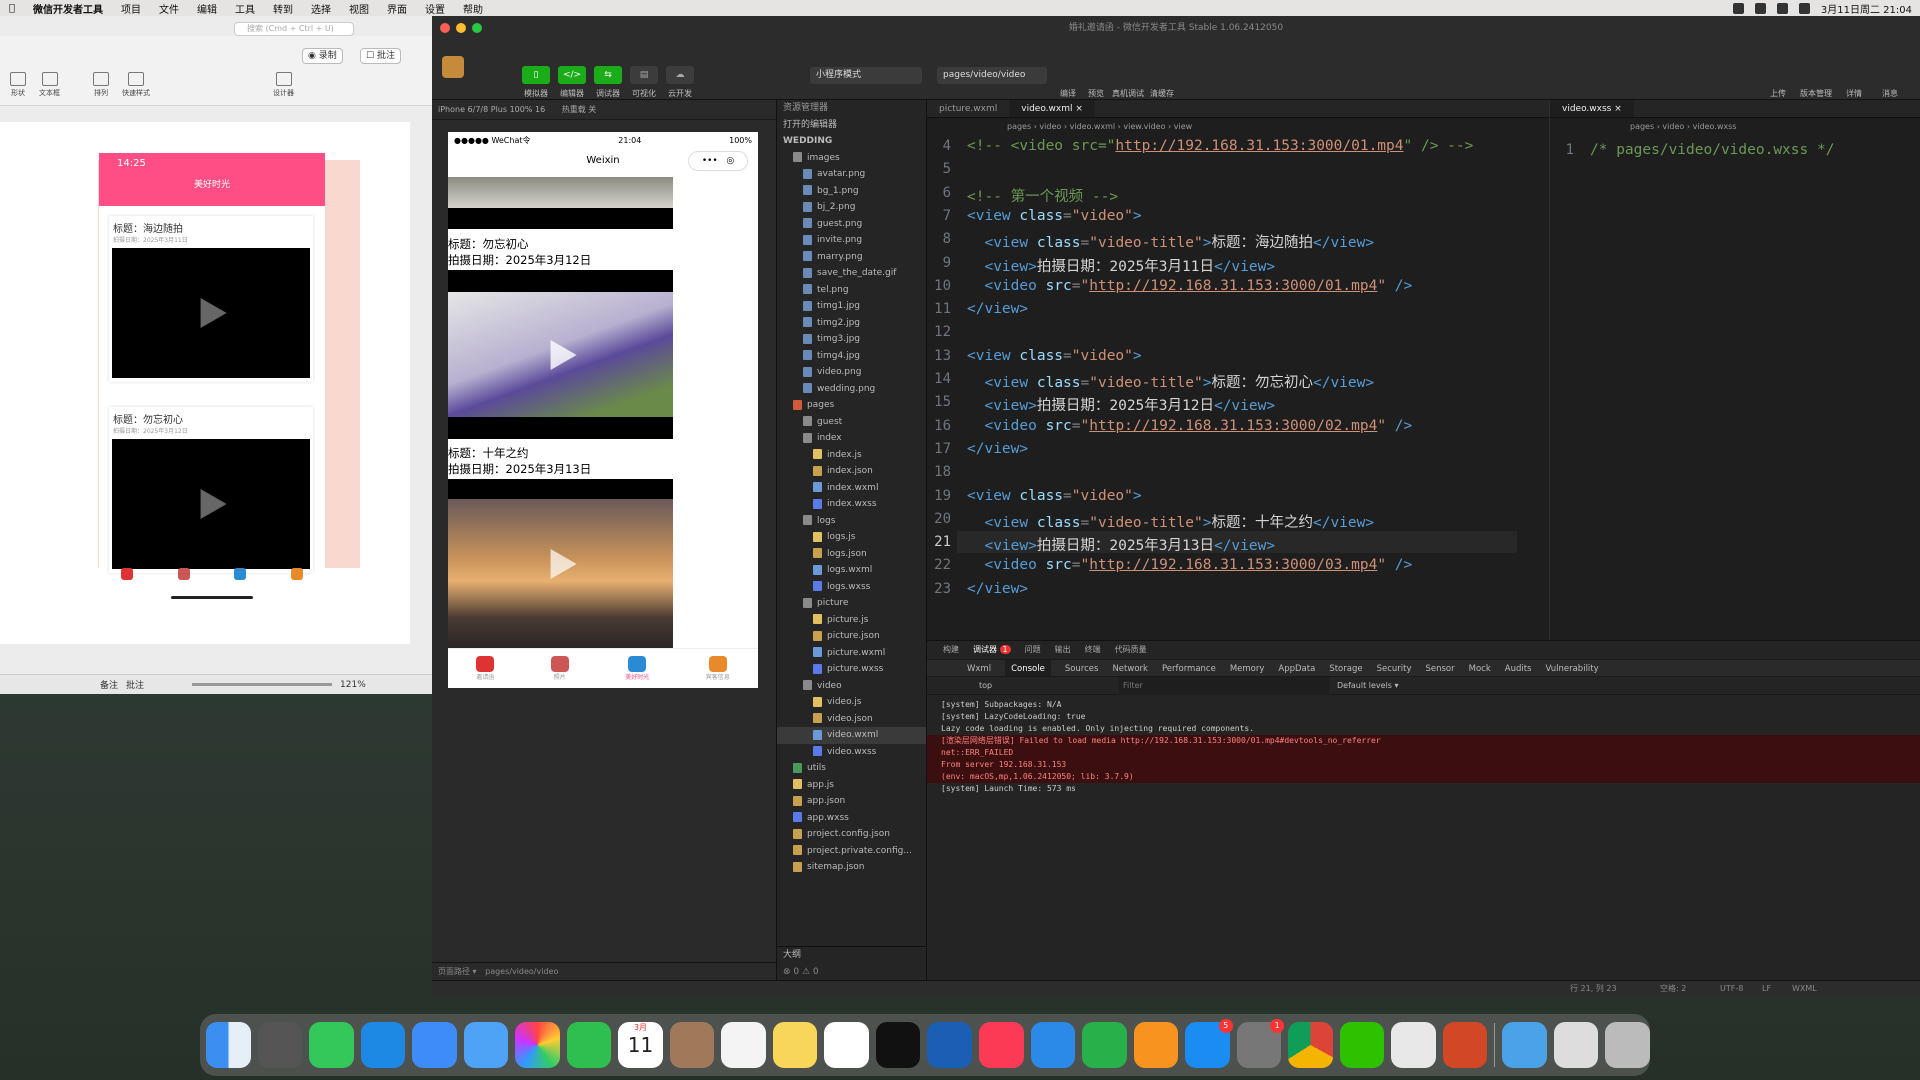 The height and width of the screenshot is (1080, 1920). I want to click on tab-picture-wxml: picture.wxml, so click(968, 108).